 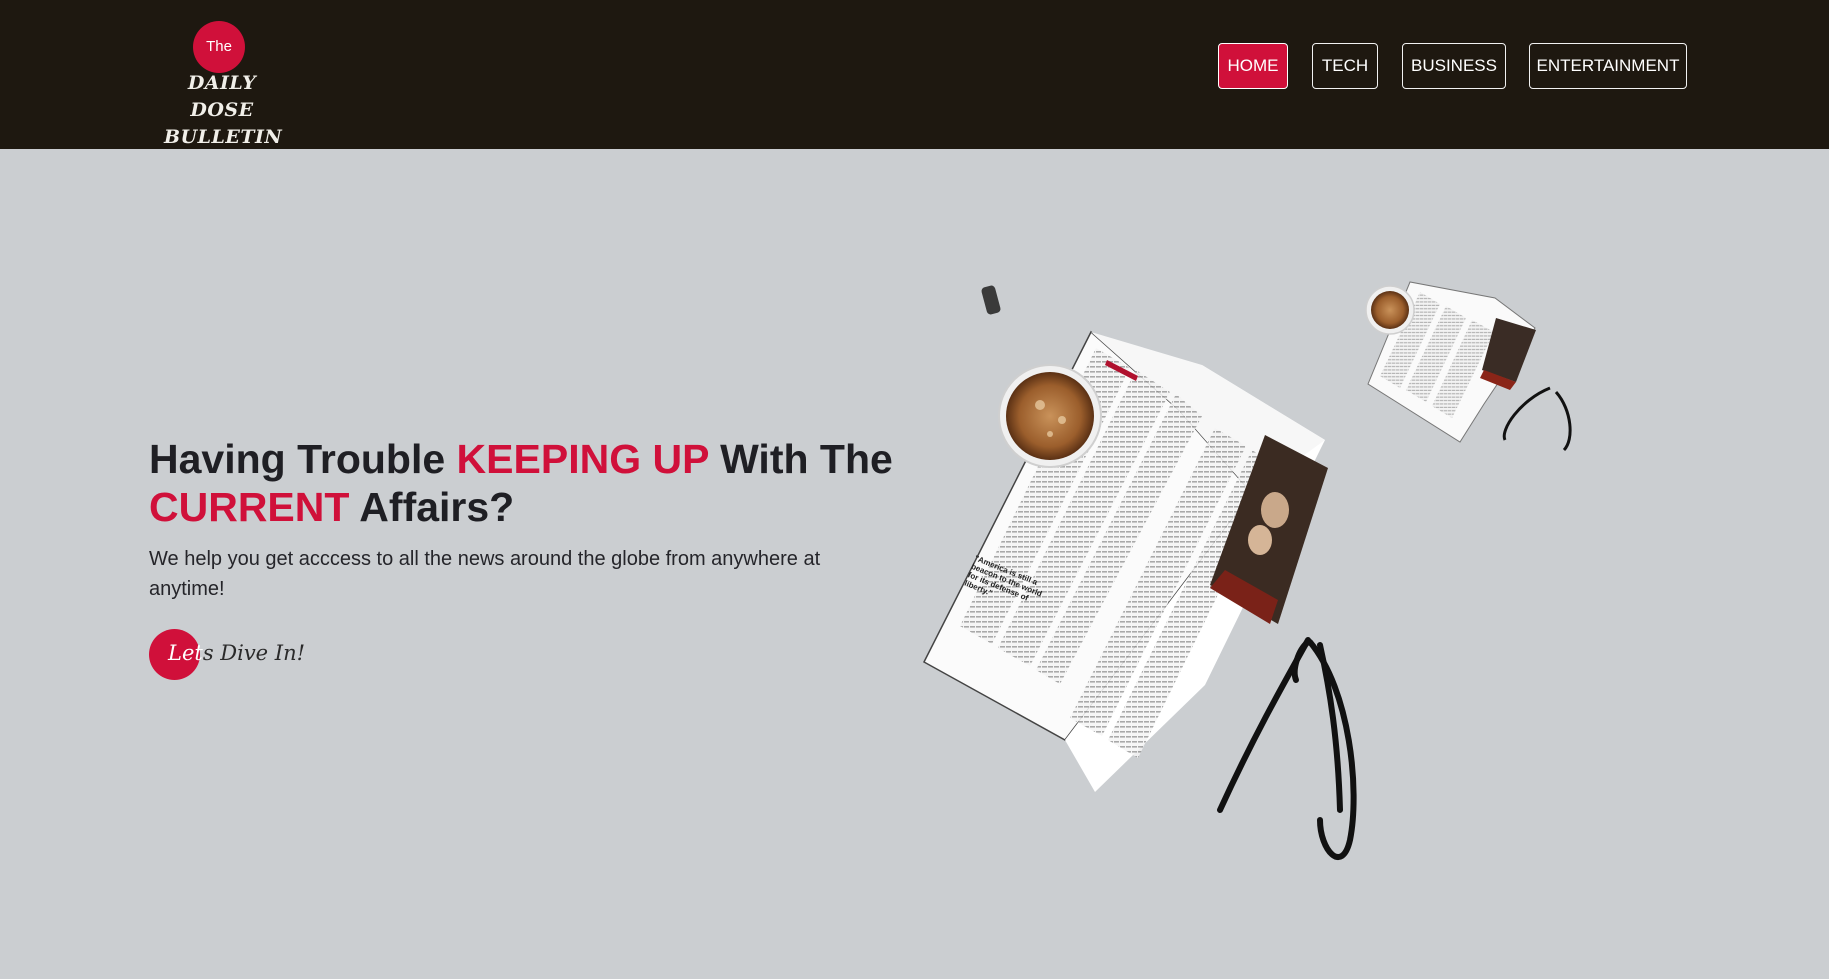 I want to click on hero-title-accent-2: CURRENT, so click(x=249, y=507).